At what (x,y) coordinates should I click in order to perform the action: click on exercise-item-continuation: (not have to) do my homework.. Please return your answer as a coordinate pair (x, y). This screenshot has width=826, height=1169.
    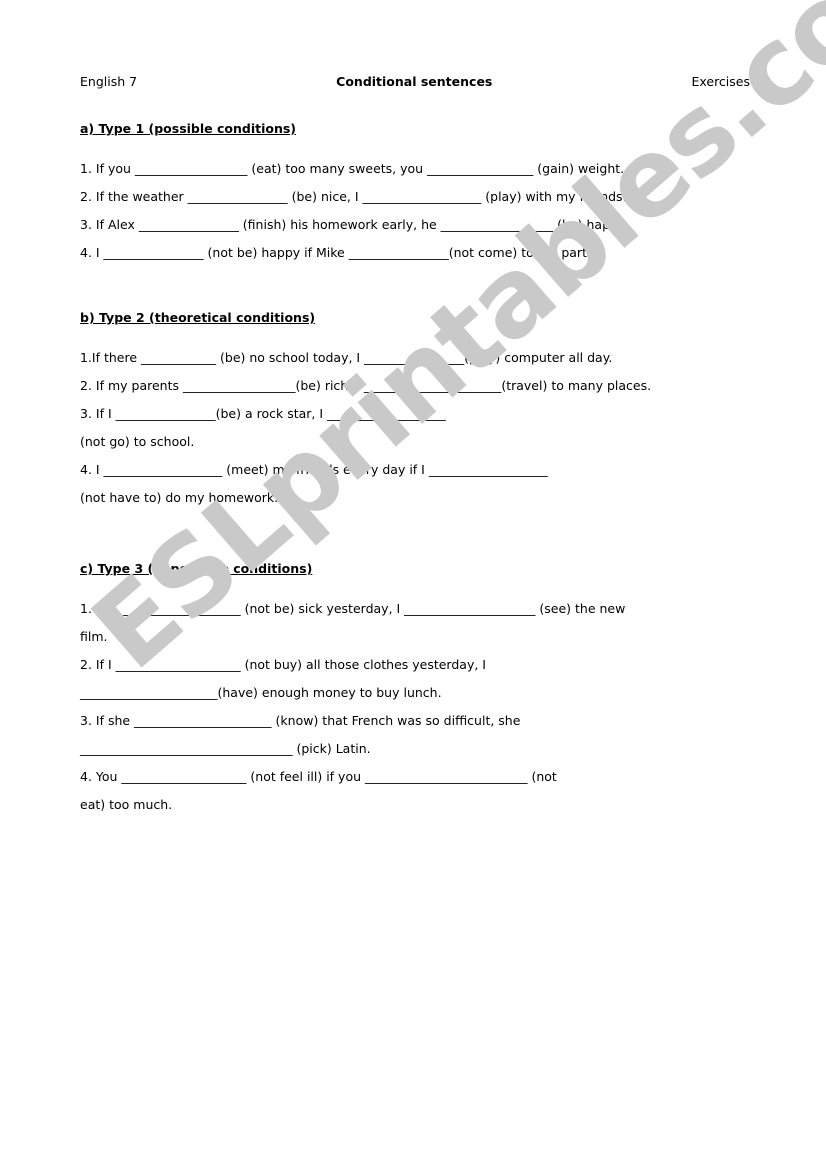
    Looking at the image, I should click on (179, 497).